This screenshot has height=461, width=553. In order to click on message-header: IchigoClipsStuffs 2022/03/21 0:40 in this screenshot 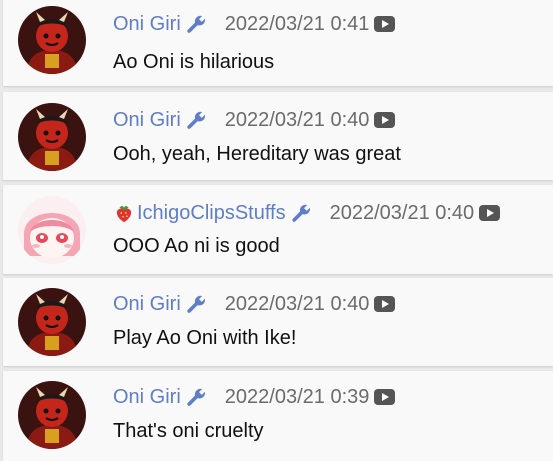, I will do `click(307, 213)`.